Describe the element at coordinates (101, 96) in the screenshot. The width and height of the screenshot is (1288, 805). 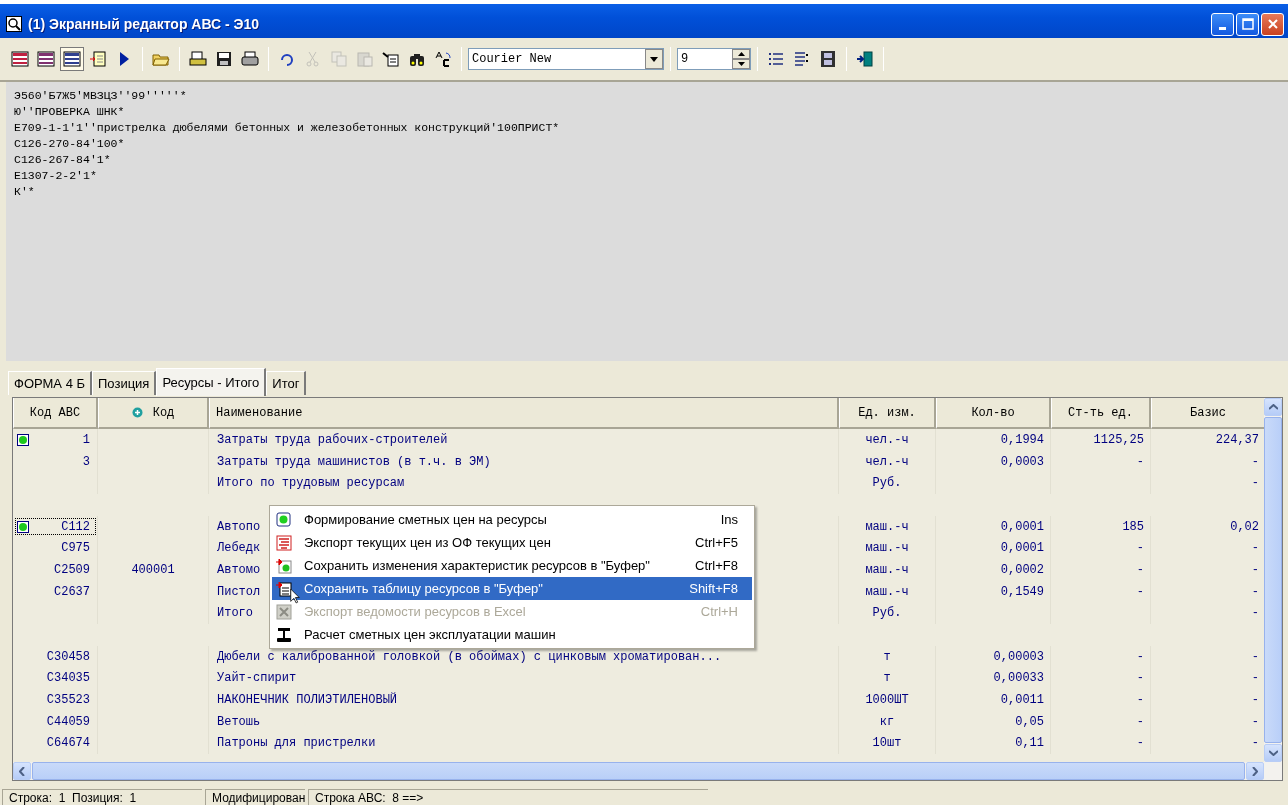
I see `code-line: Э560'Б7Ж5'МВЗЦЗ''99'''''*` at that location.